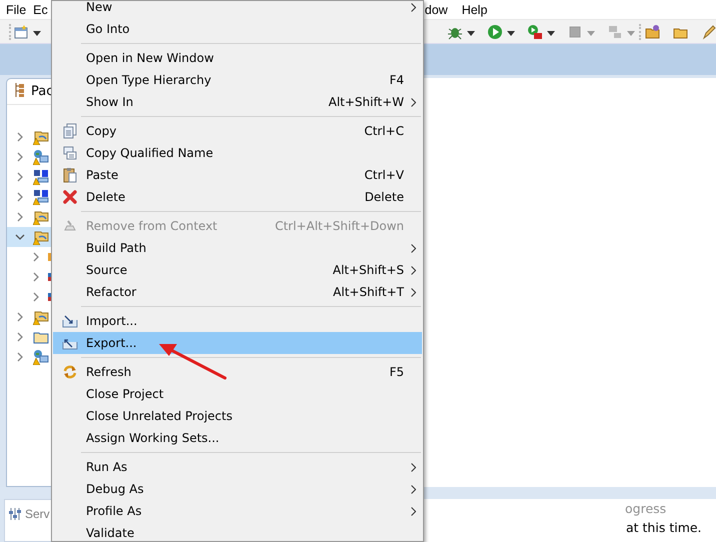 The height and width of the screenshot is (542, 716). What do you see at coordinates (20, 237) in the screenshot?
I see `collapse-chevron-icon` at bounding box center [20, 237].